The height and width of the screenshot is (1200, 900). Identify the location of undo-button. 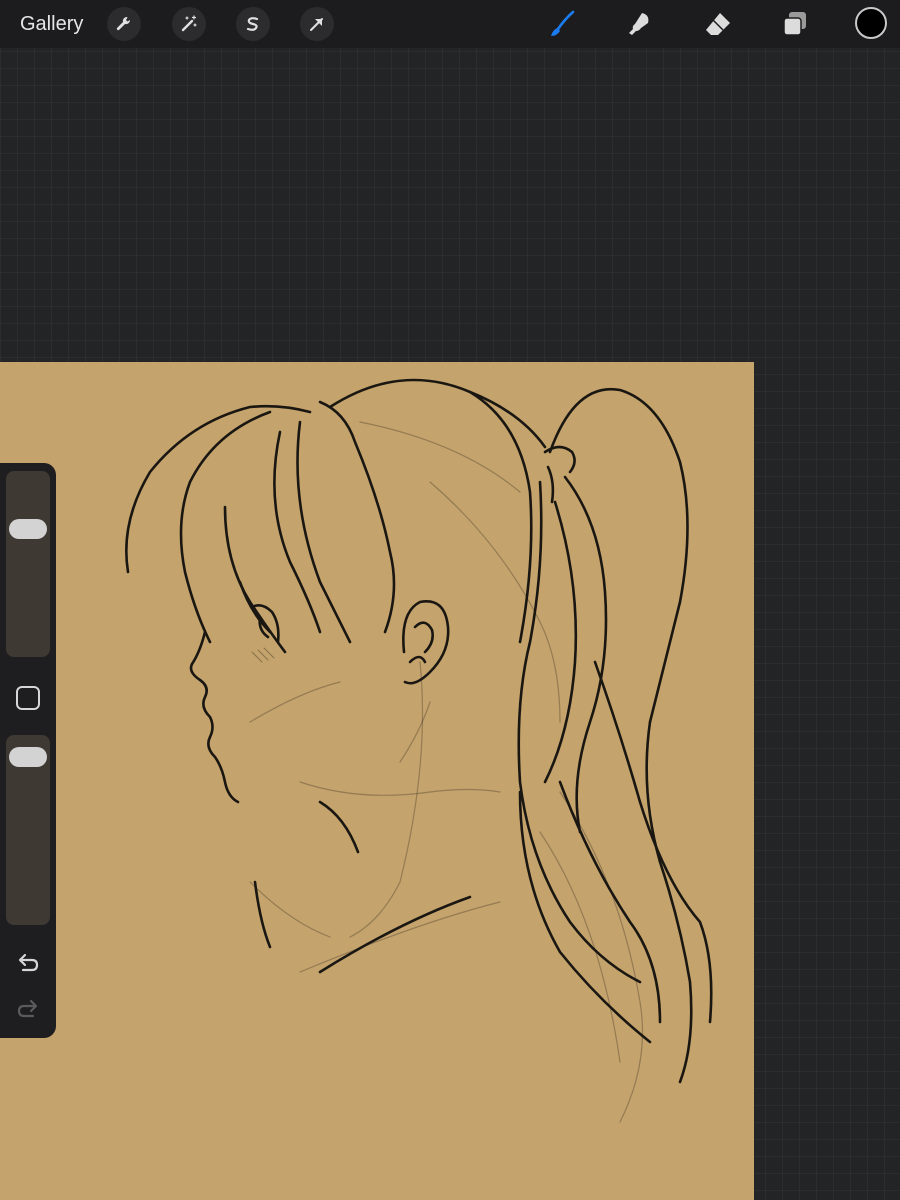
(28, 963).